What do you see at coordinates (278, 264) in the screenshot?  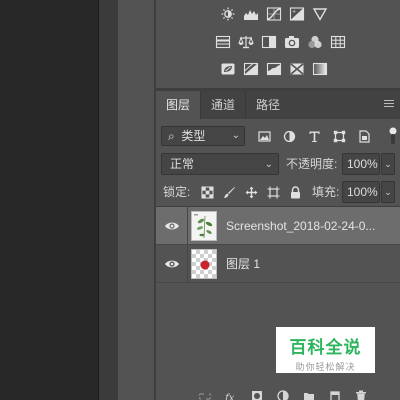 I see `layer-row-layer-1: 图层 1` at bounding box center [278, 264].